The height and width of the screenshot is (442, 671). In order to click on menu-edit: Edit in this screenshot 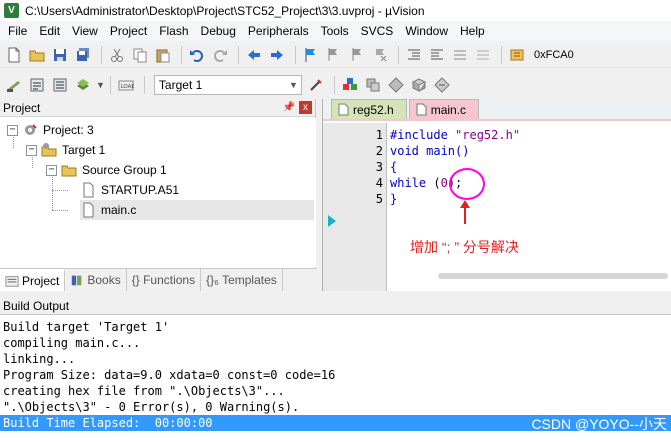, I will do `click(49, 31)`.